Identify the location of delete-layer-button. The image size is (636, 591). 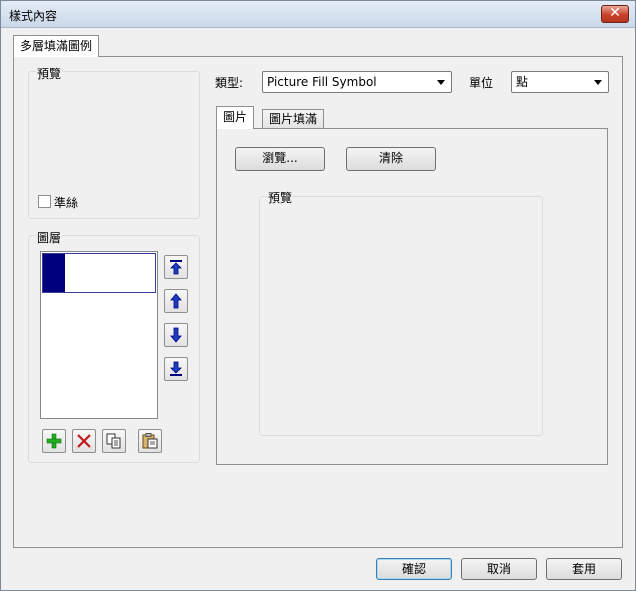
(84, 441).